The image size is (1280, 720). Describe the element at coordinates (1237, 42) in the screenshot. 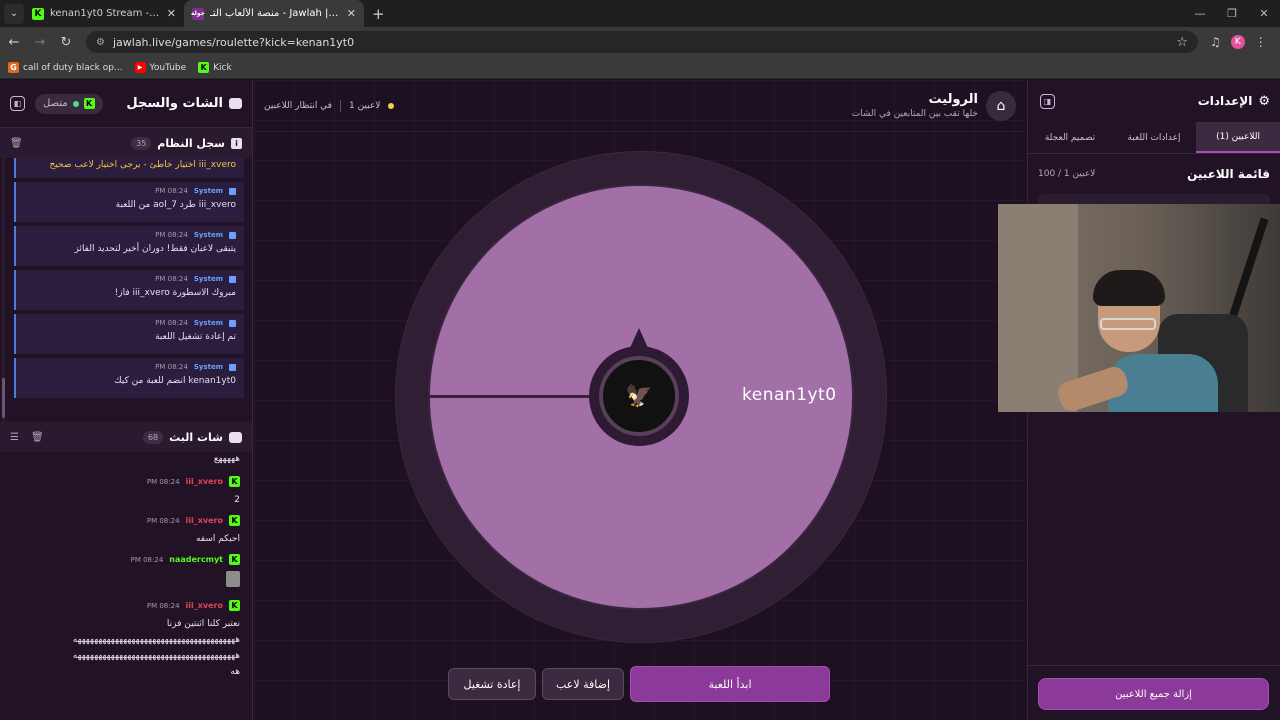

I see `profile-avatar: K` at that location.